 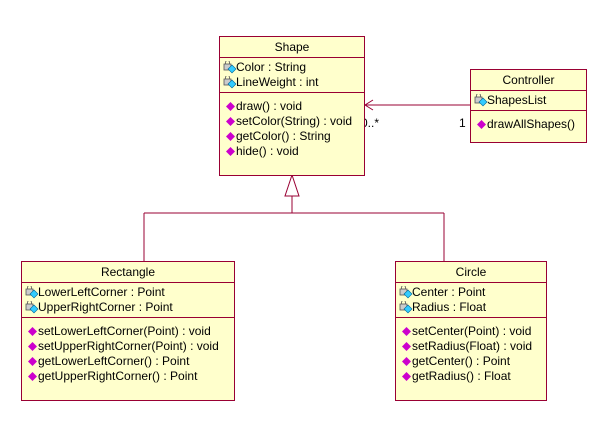 I want to click on attribute-row: Color : String, so click(x=292, y=67).